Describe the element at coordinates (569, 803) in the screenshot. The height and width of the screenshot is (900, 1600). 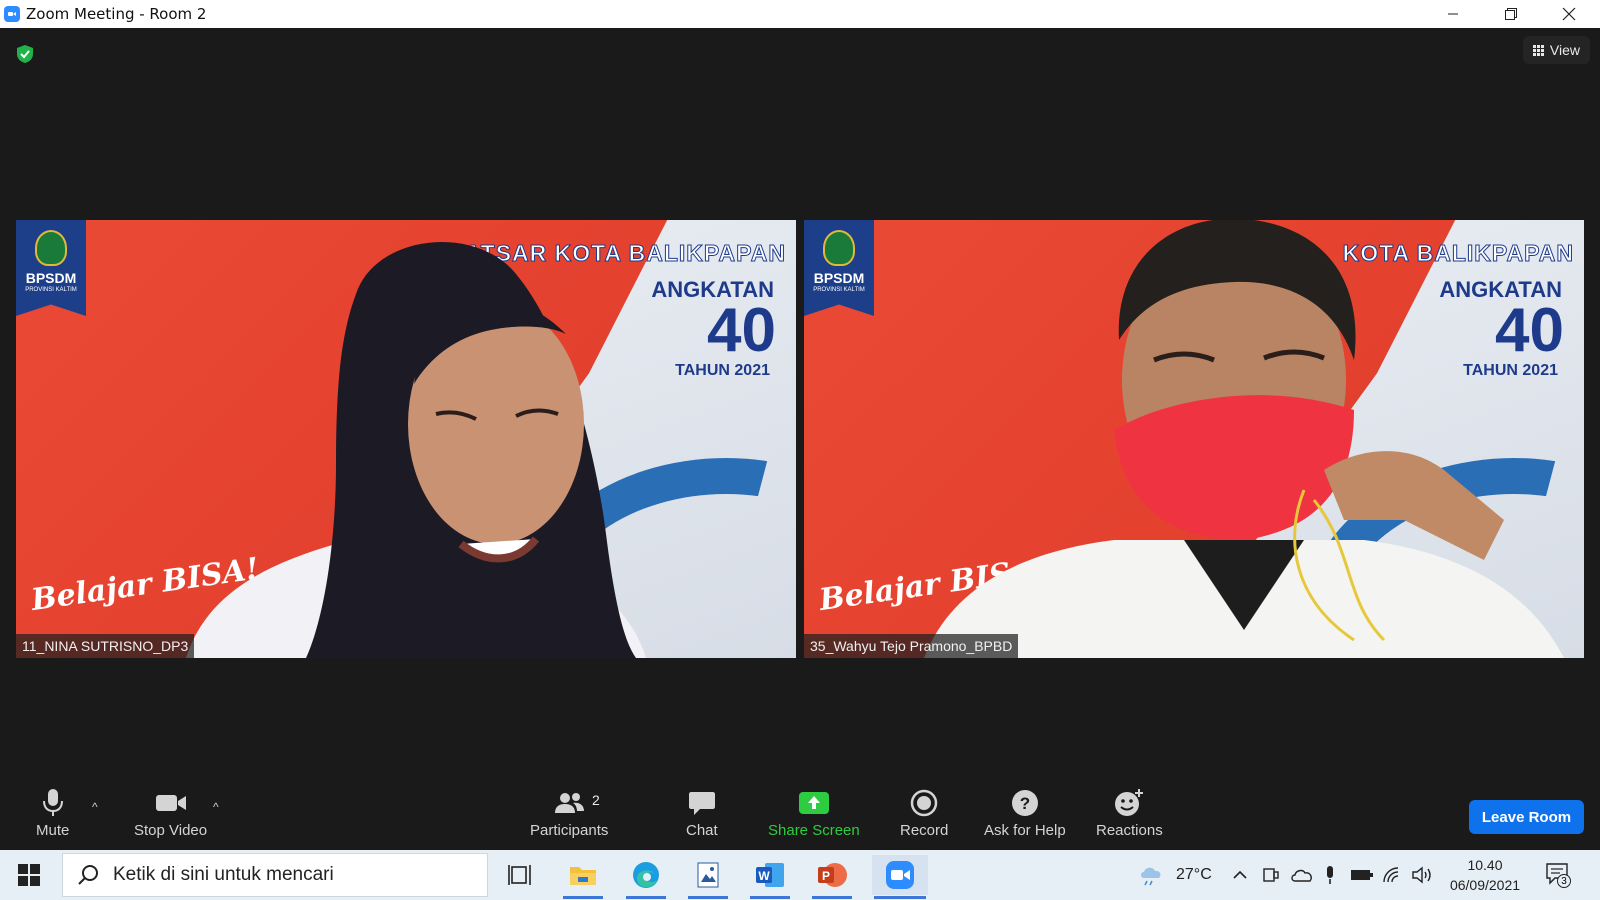
I see `participants-icon` at that location.